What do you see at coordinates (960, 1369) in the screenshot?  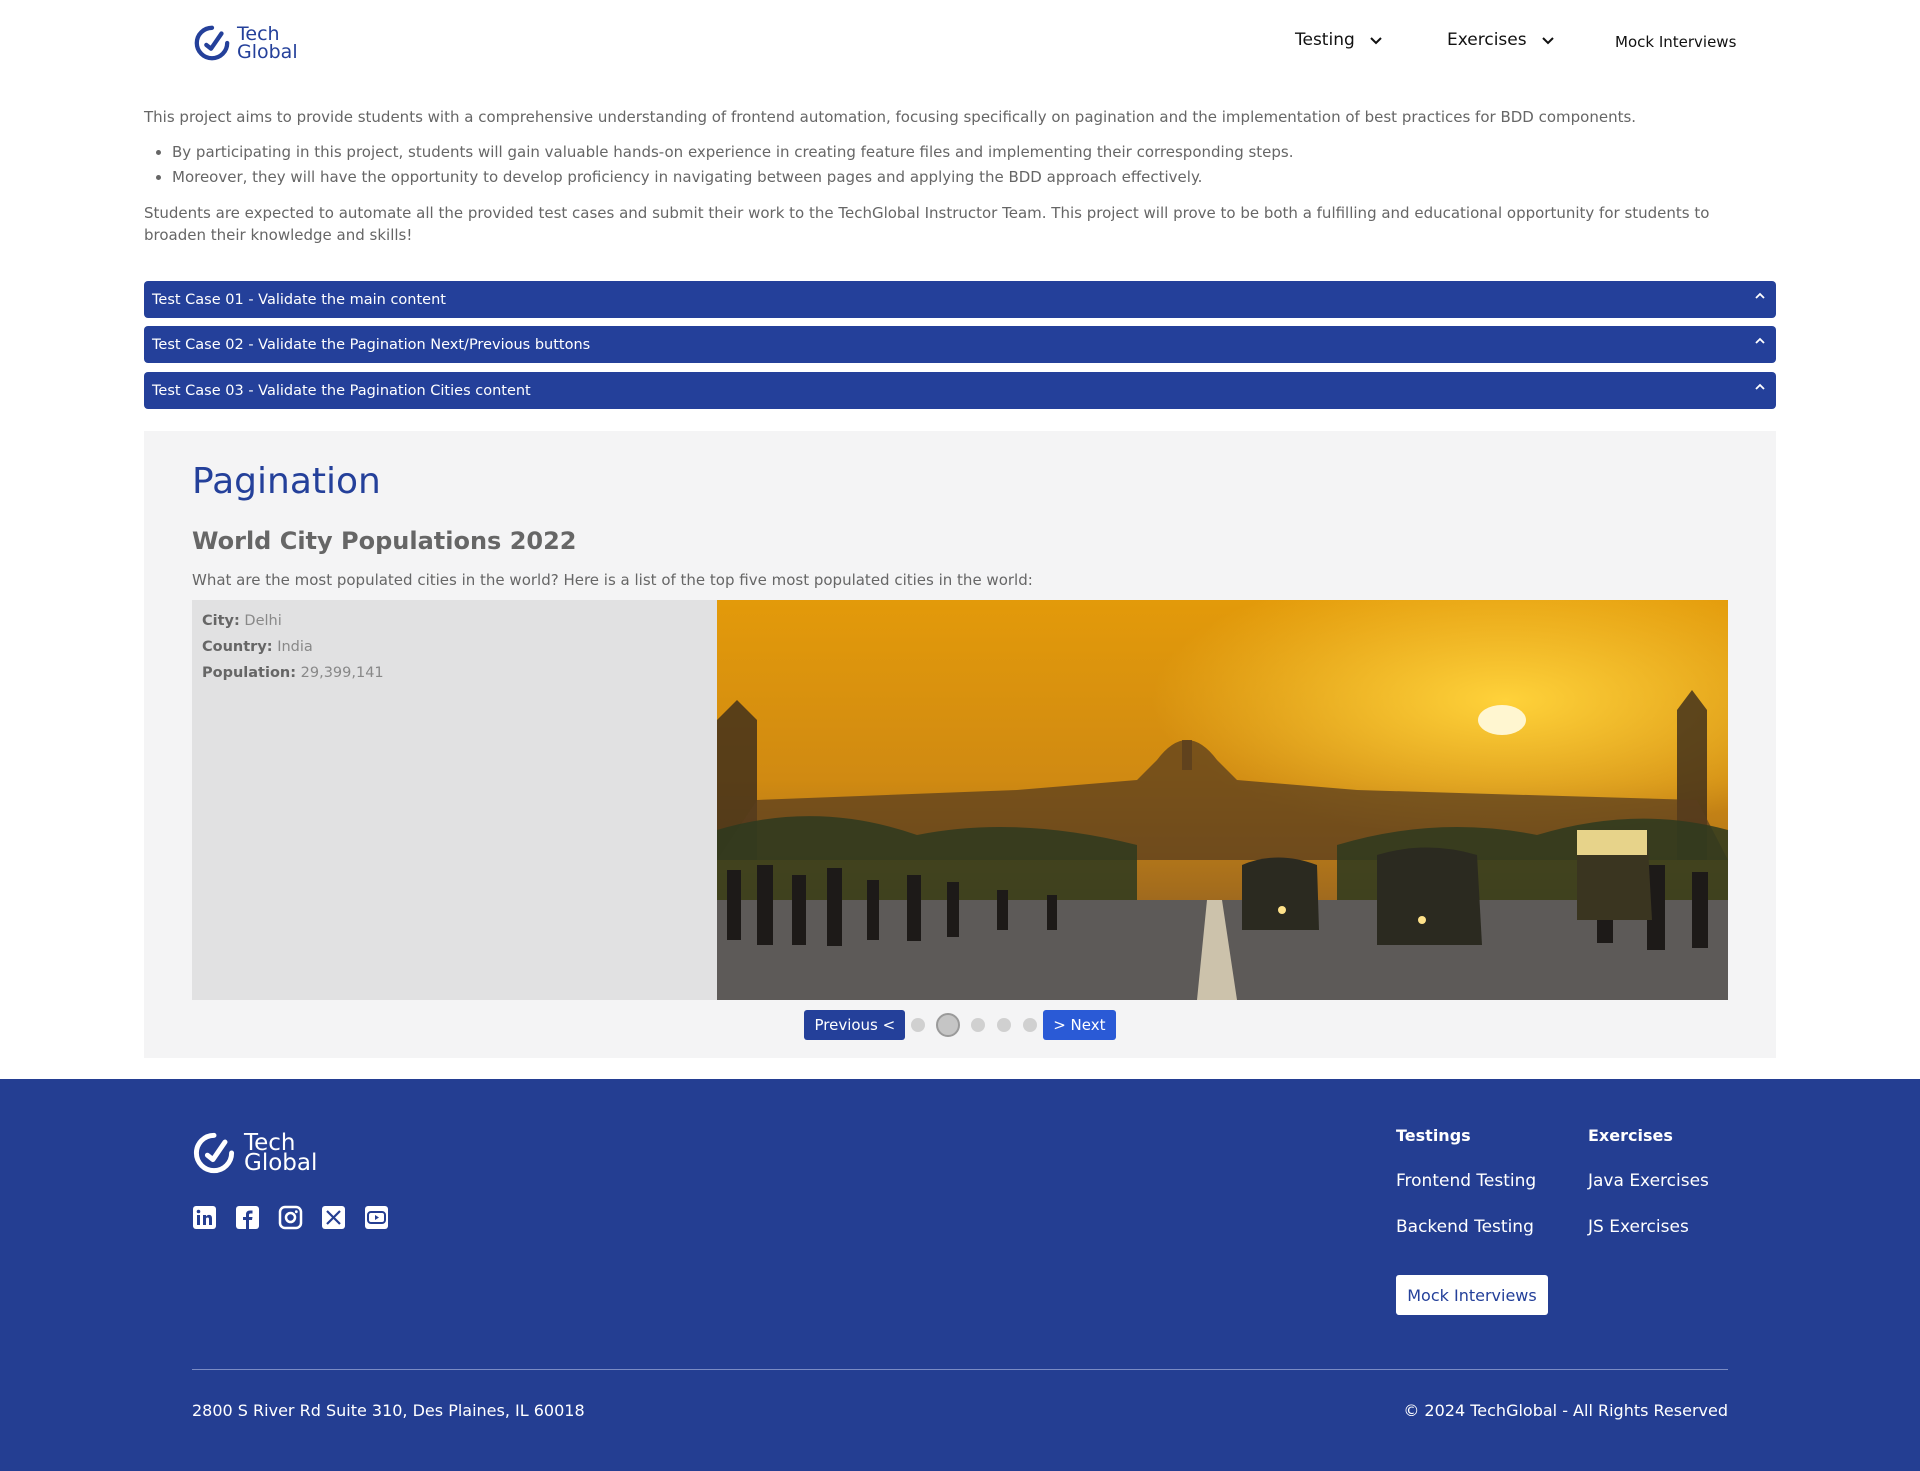 I see `footer-divider` at bounding box center [960, 1369].